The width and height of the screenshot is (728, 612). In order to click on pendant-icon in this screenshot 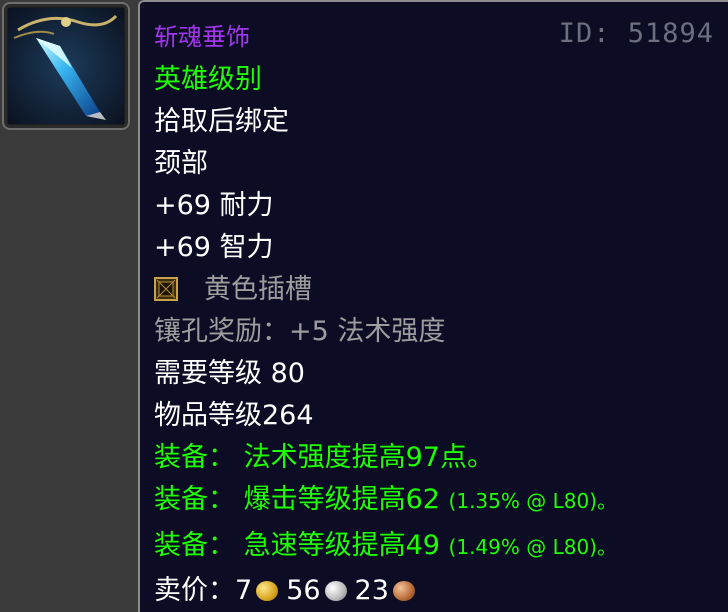, I will do `click(66, 66)`.